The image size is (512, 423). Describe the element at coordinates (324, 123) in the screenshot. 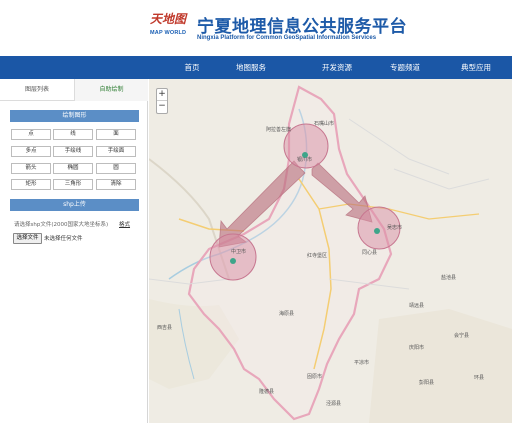

I see `place-label: 石嘴山市` at that location.